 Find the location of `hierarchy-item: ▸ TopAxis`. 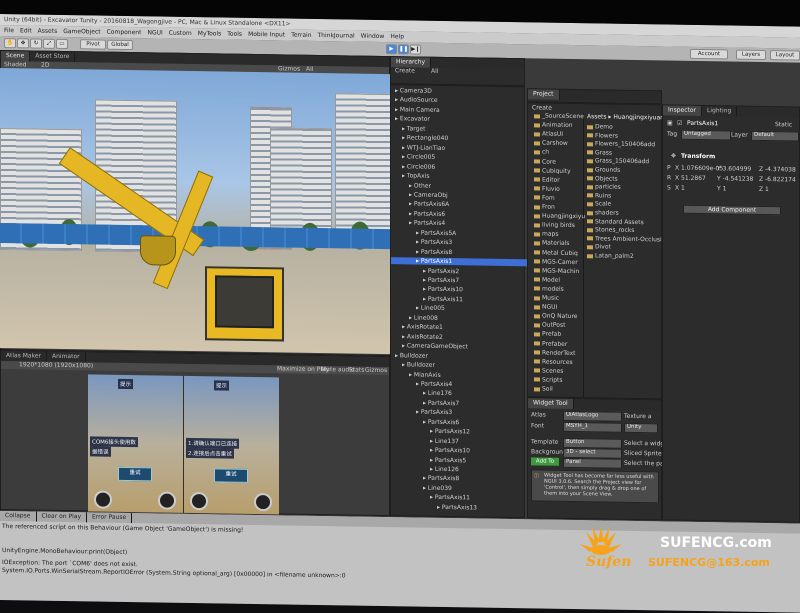

hierarchy-item: ▸ TopAxis is located at coordinates (416, 175).